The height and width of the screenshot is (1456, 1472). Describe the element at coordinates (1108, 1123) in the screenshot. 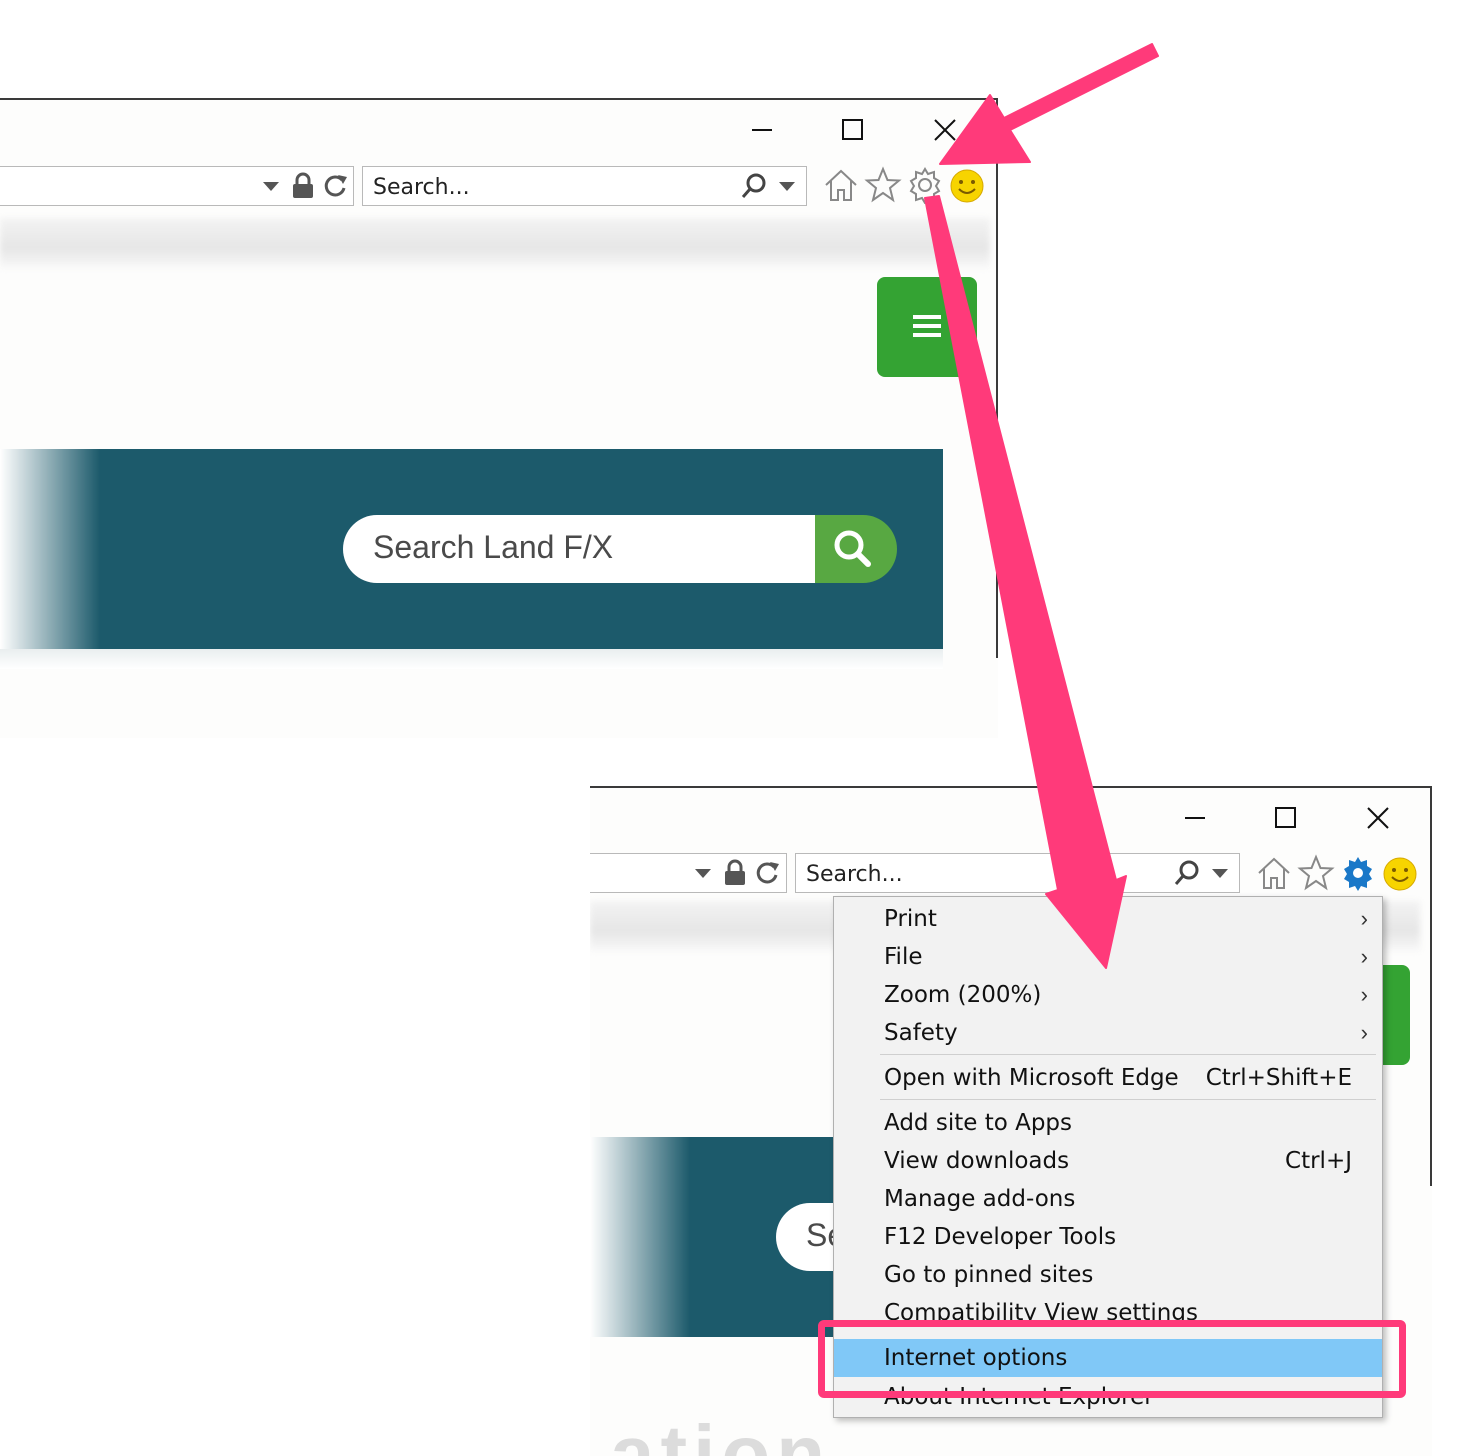

I see `menu-item-add-site-to-apps: Add site to Apps` at that location.